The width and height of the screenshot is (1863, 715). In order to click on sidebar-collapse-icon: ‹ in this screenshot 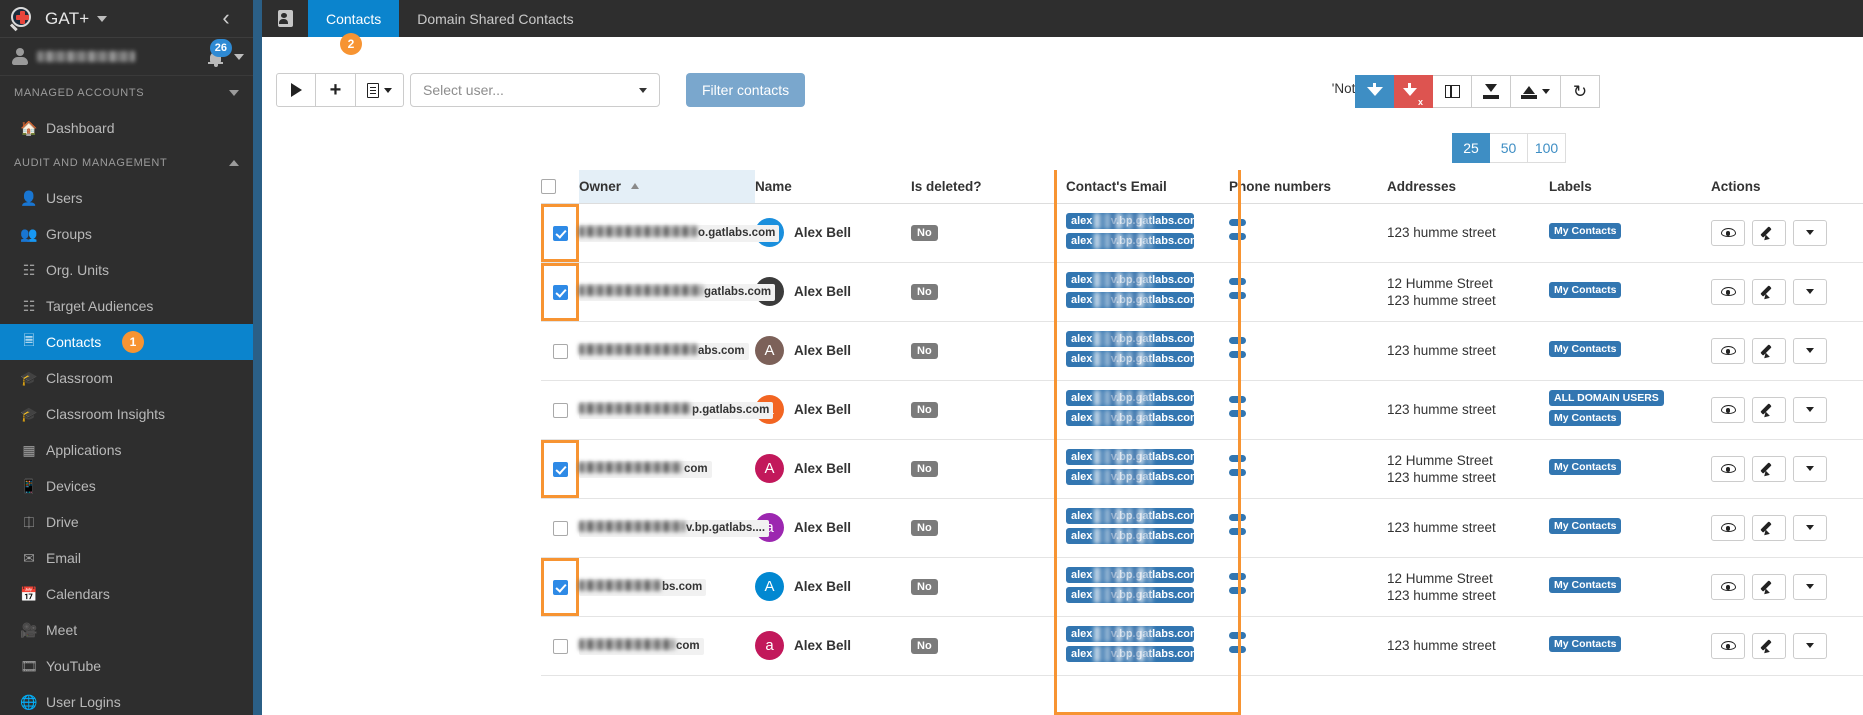, I will do `click(226, 19)`.